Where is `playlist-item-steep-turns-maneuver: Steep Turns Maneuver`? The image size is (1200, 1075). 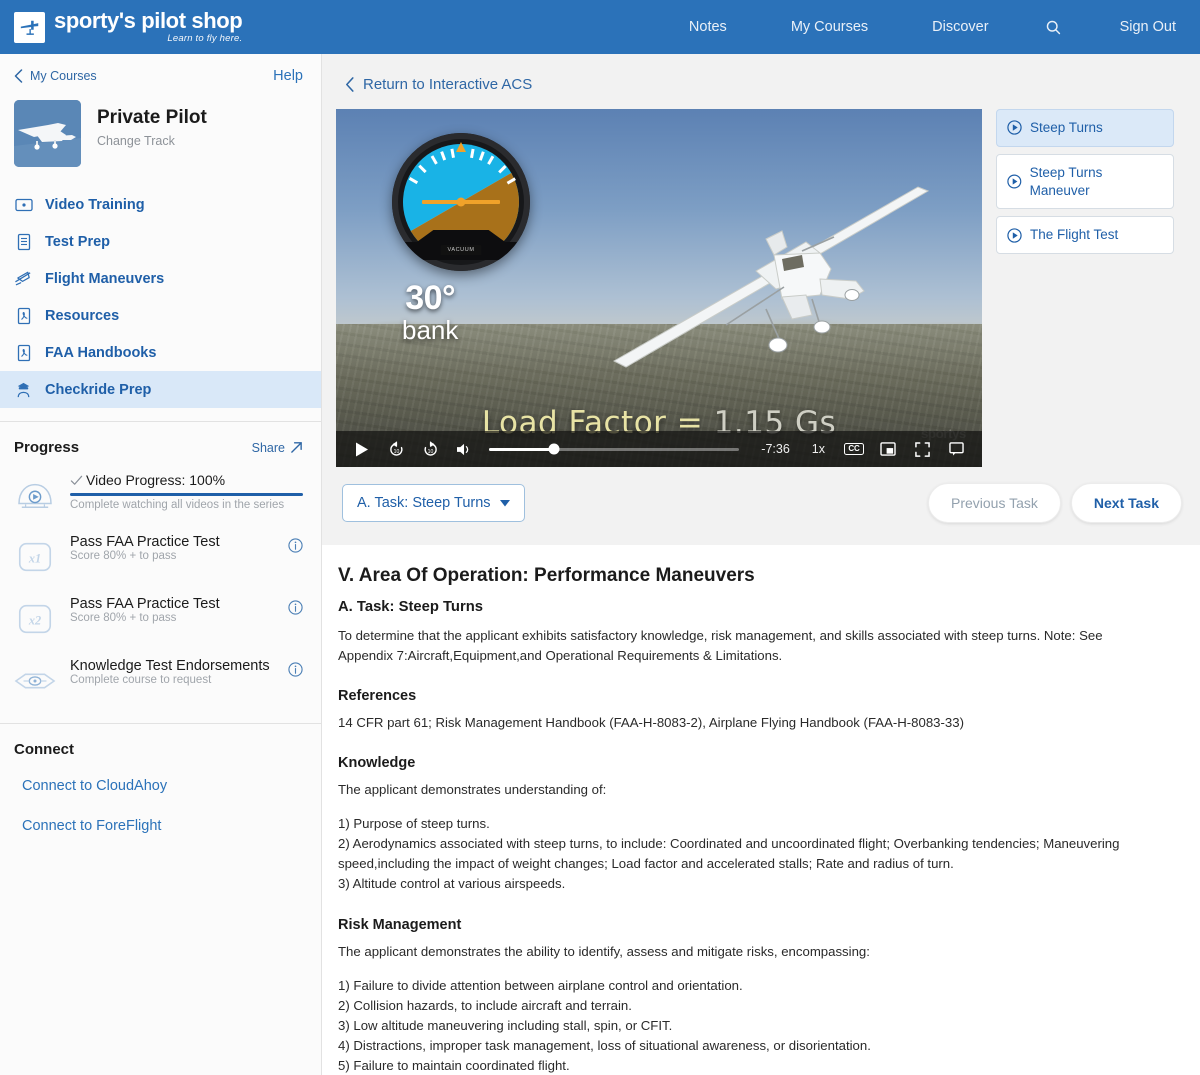
playlist-item-steep-turns-maneuver: Steep Turns Maneuver is located at coordinates (1085, 181).